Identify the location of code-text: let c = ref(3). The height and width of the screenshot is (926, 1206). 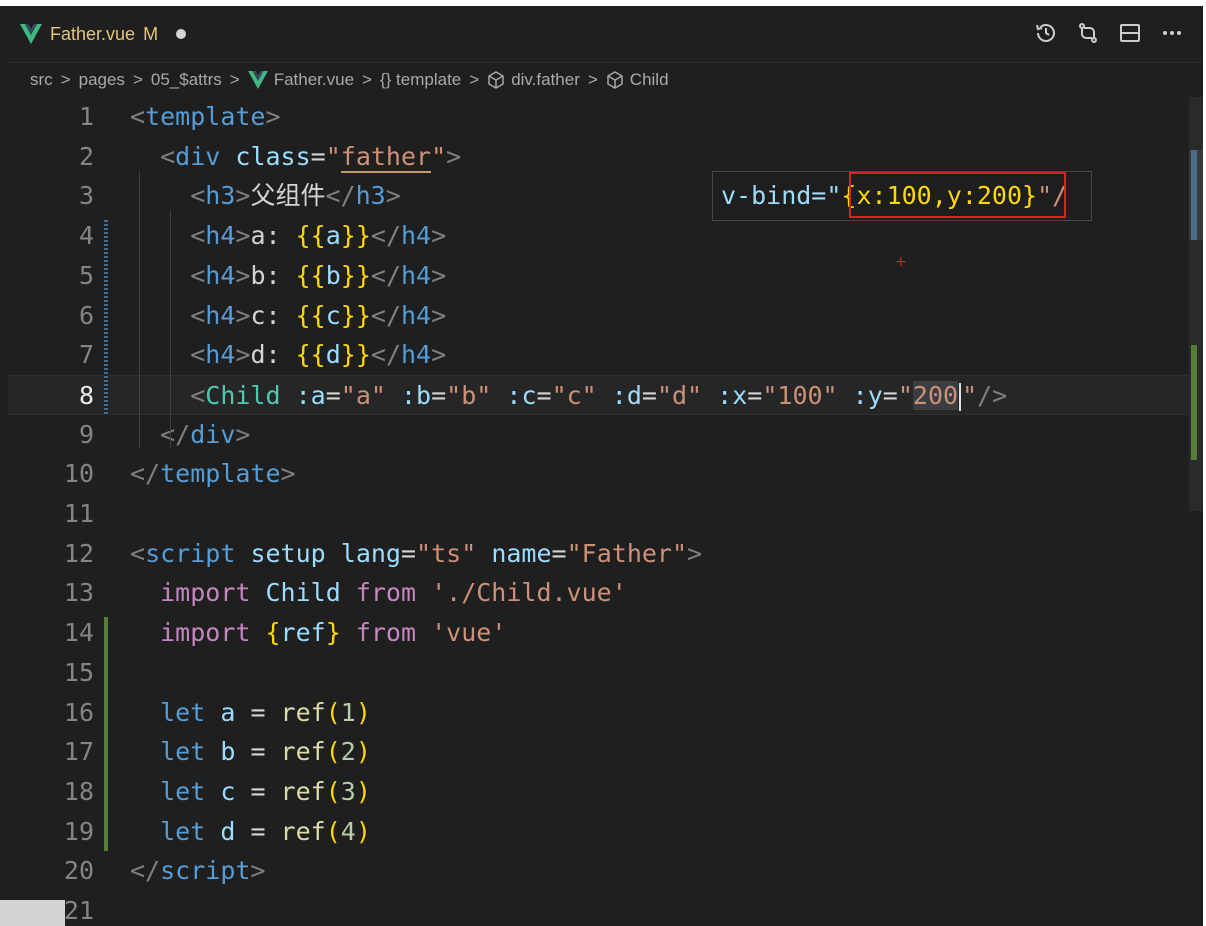
(250, 792).